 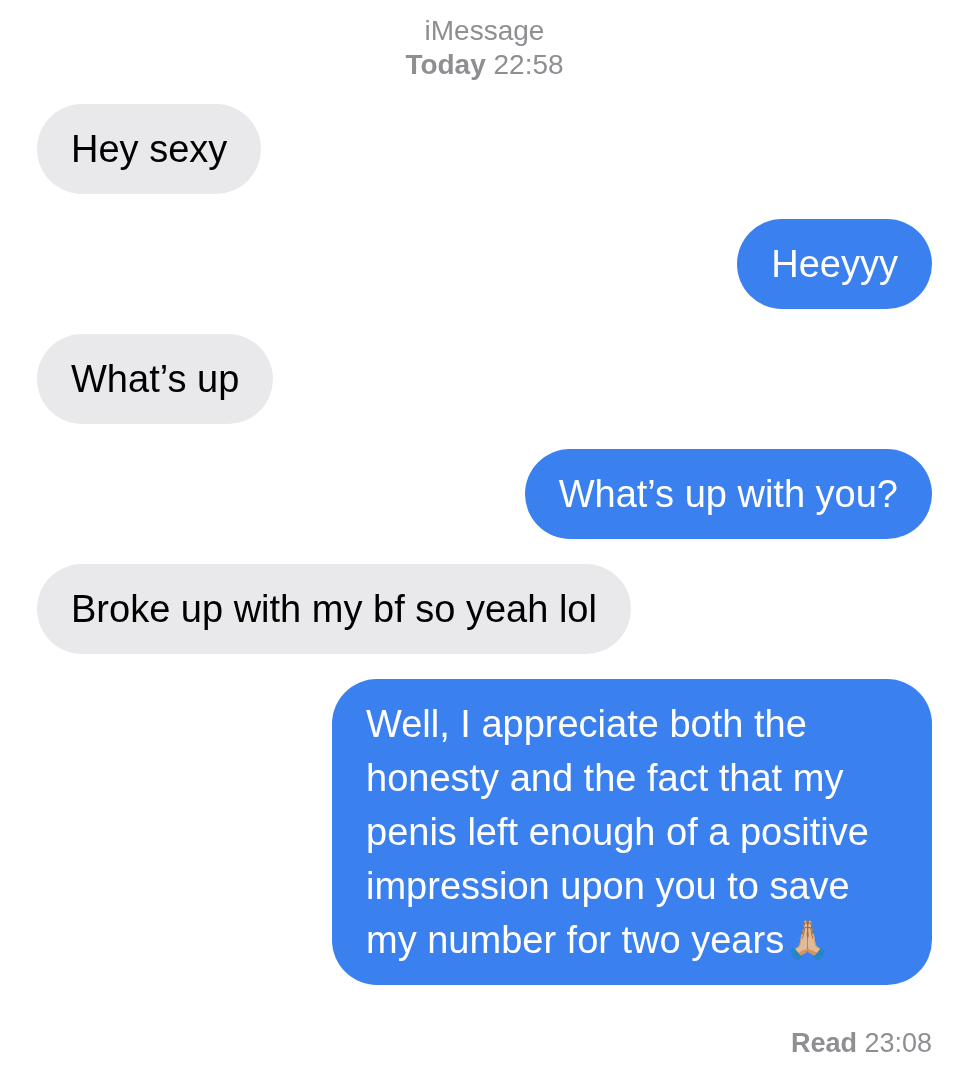 I want to click on received-message: Hey sexy, so click(x=149, y=149).